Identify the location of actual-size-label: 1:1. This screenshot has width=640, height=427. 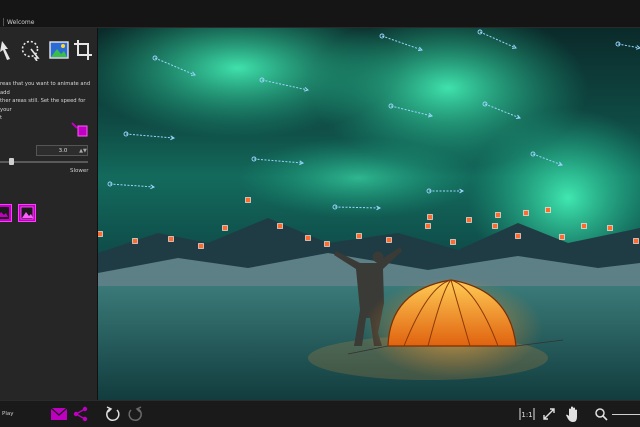
(526, 415).